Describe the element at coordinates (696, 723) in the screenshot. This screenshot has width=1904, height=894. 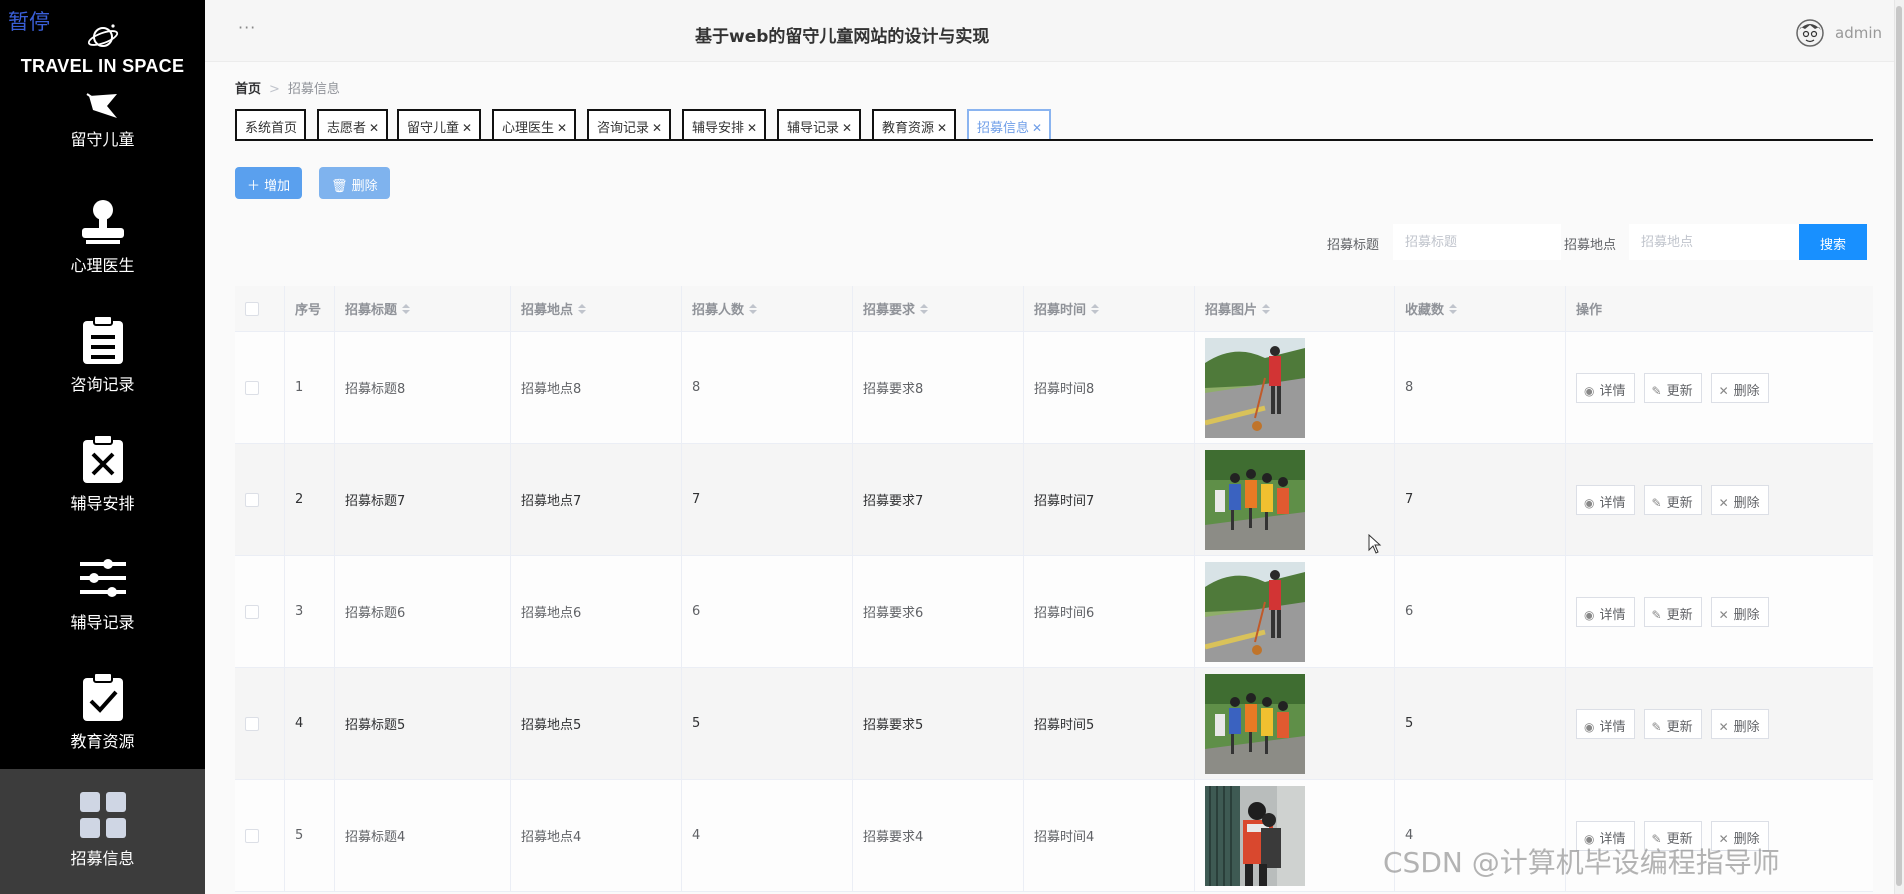
I see `count-text: 5` at that location.